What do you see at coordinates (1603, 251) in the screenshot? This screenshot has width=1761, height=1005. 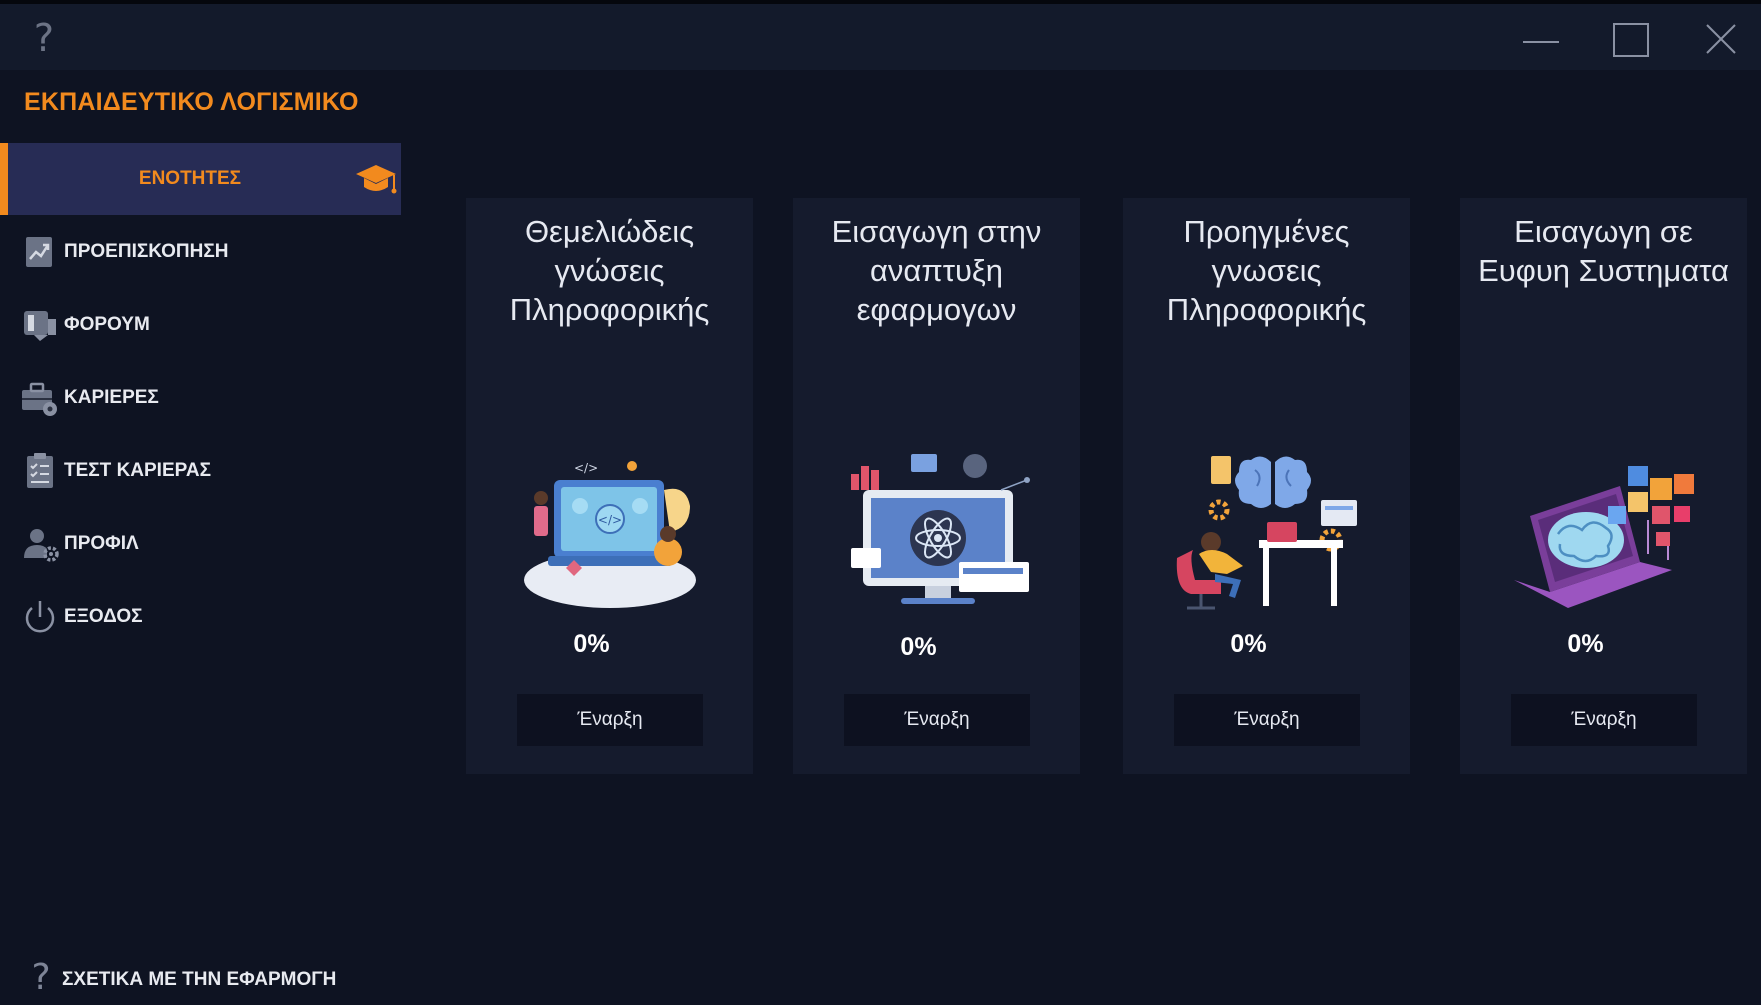 I see `module-title: Εισαγωγη σε Ευφυη Συστηματα` at bounding box center [1603, 251].